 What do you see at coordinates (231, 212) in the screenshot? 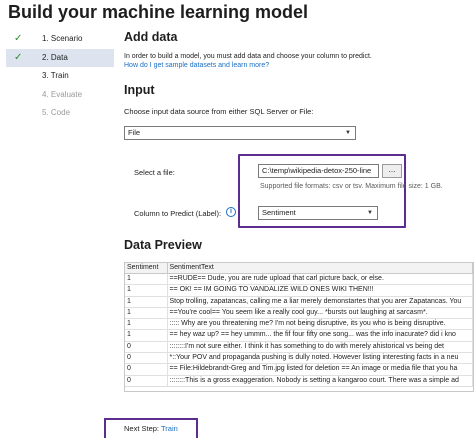
I see `info-icon: i` at bounding box center [231, 212].